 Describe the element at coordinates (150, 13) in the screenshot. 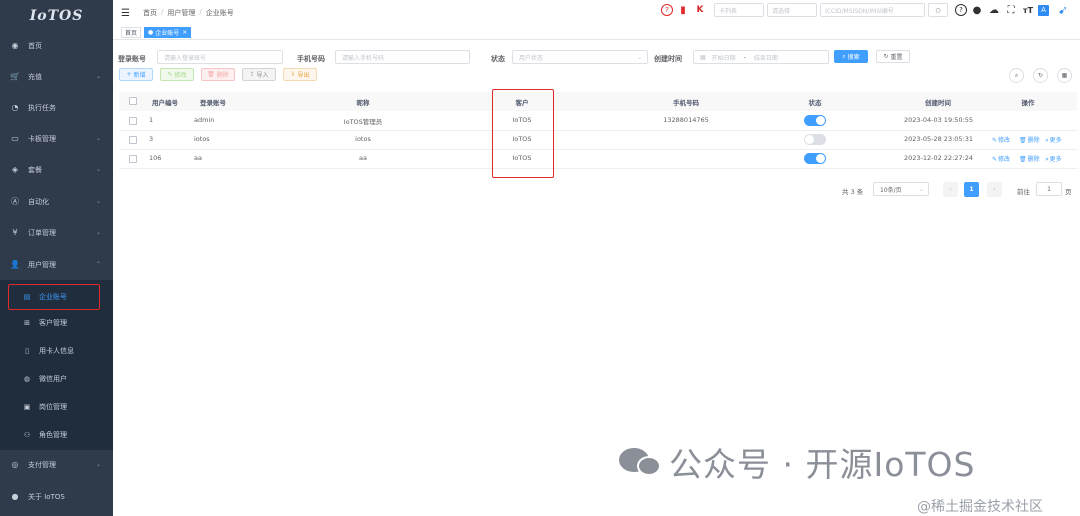

I see `breadcrumb-item: 首页` at that location.